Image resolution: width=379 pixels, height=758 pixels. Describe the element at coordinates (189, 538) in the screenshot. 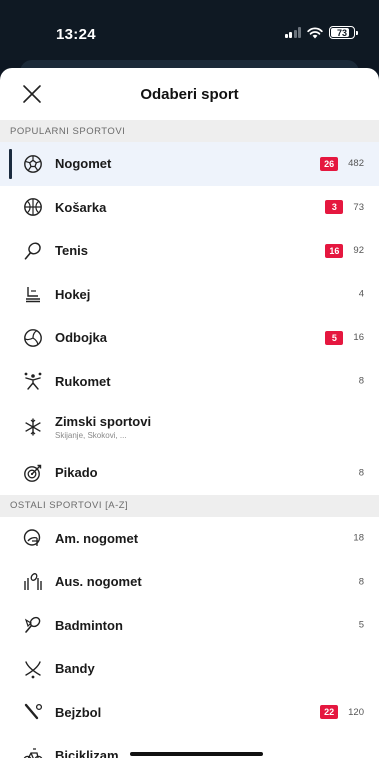

I see `sport-item-am-nogomet: Am. nogomet 18` at that location.